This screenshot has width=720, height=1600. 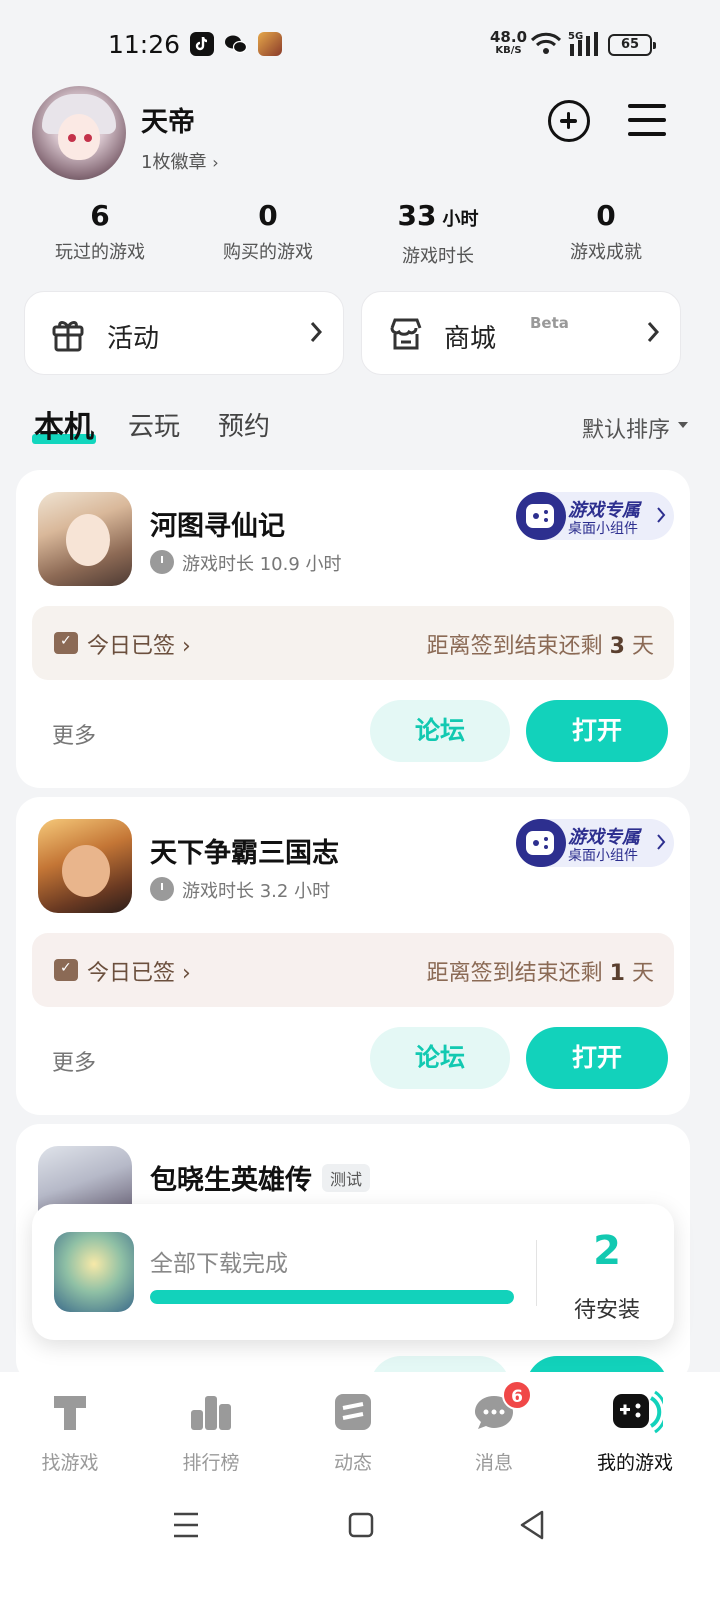 I want to click on game-name: 包晓生英雄传 测试, so click(x=260, y=1177).